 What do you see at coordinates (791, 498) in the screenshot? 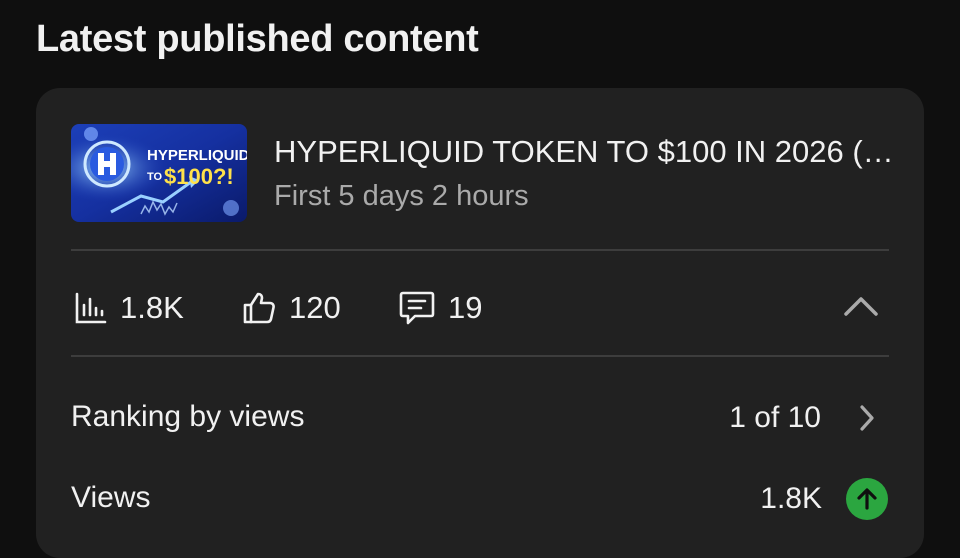
I see `views-metric-value: 1.8K` at bounding box center [791, 498].